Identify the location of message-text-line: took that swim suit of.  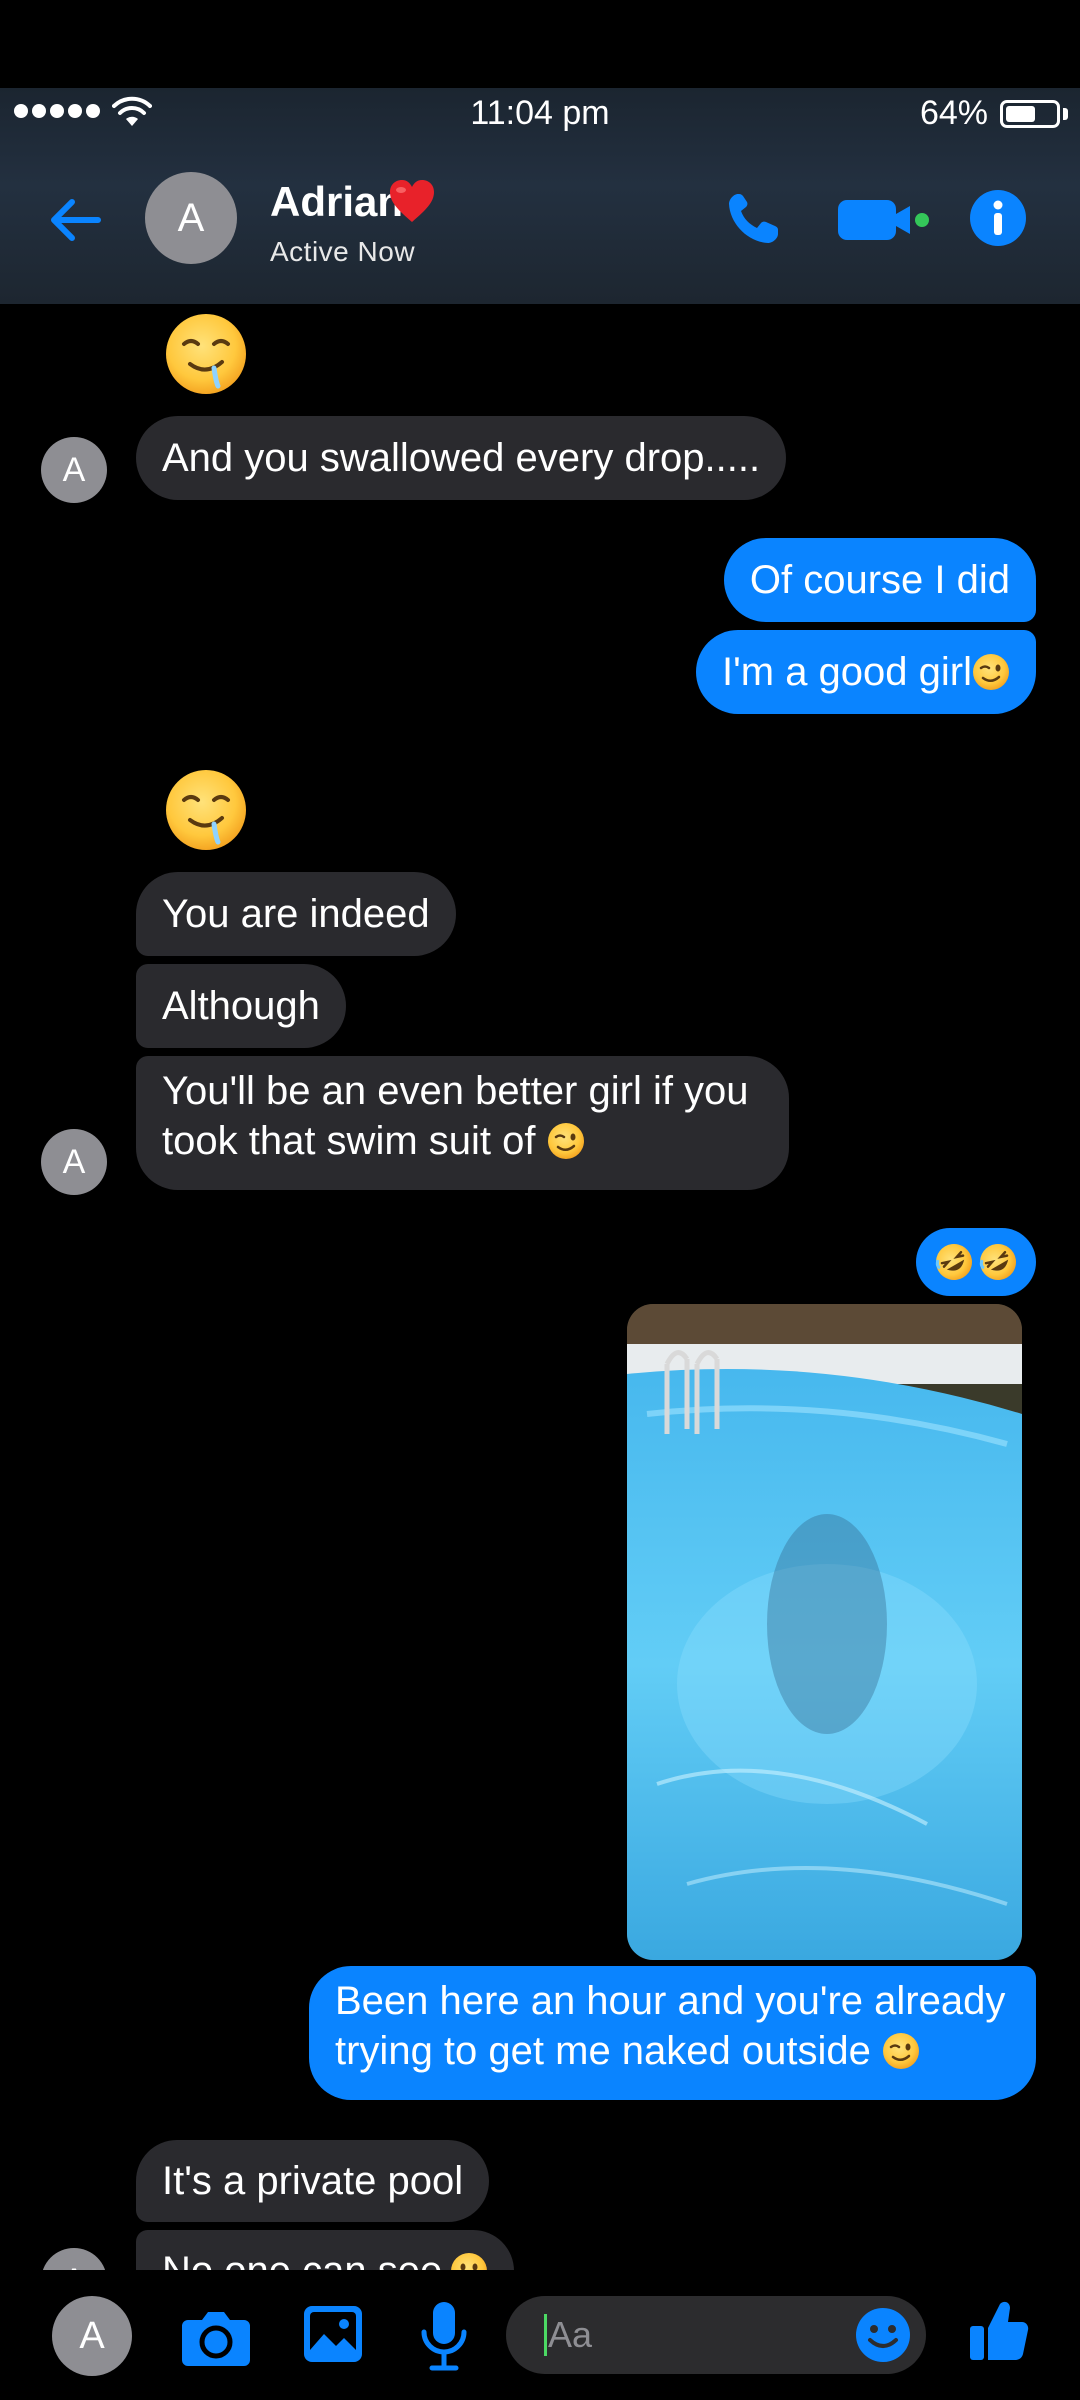
(462, 1141).